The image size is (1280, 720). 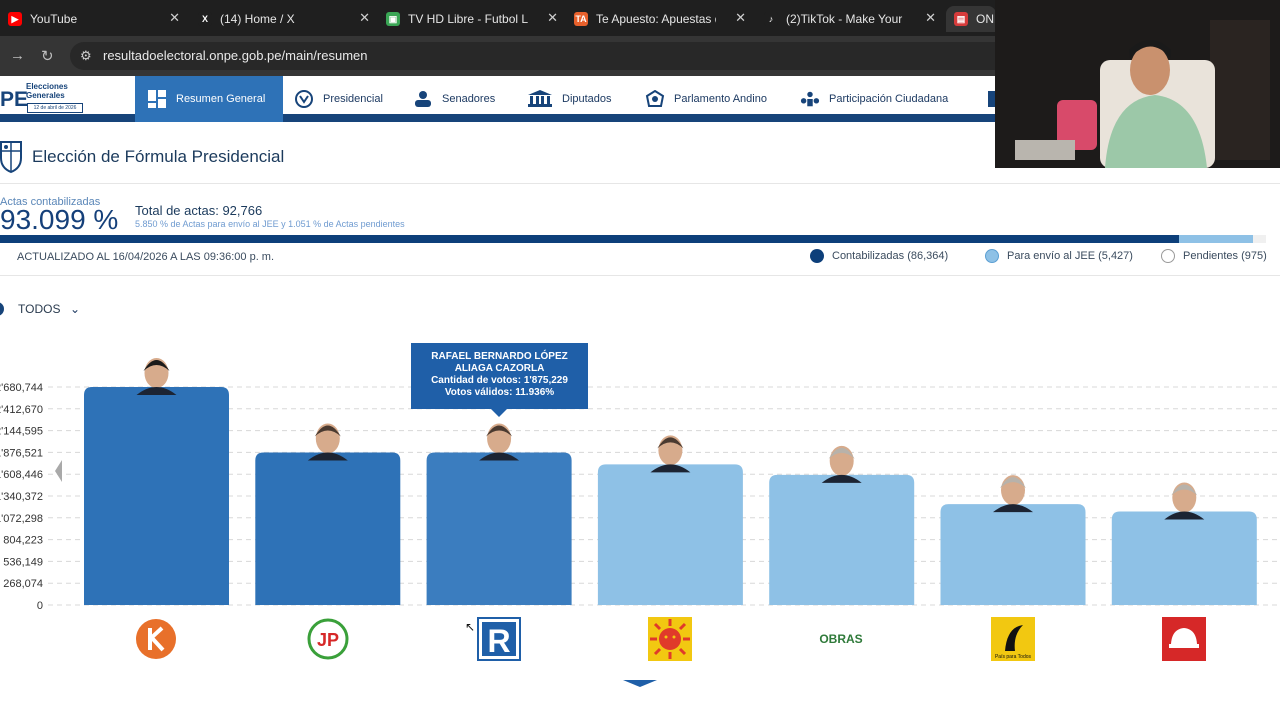 I want to click on tooltip-name-1: RAFAEL BERNARDO LÓPEZ, so click(x=499, y=356).